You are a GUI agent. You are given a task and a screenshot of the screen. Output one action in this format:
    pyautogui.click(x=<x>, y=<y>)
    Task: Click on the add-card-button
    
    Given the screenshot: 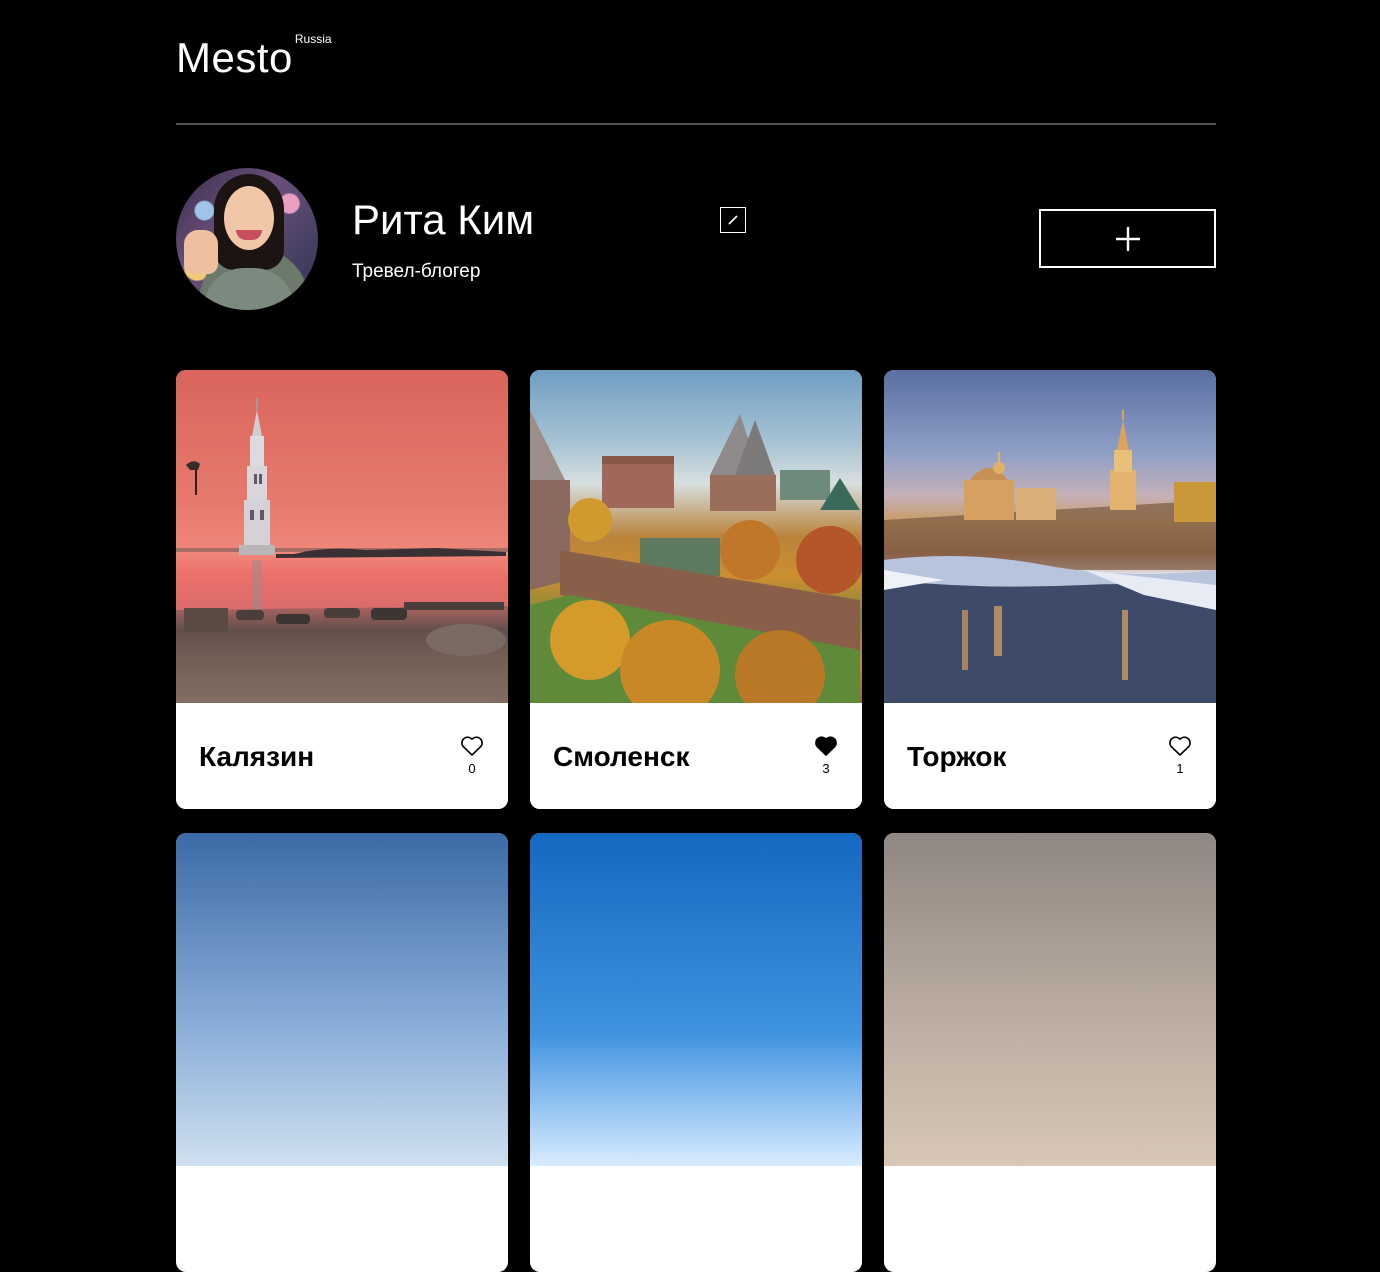 What is the action you would take?
    pyautogui.click(x=1127, y=238)
    